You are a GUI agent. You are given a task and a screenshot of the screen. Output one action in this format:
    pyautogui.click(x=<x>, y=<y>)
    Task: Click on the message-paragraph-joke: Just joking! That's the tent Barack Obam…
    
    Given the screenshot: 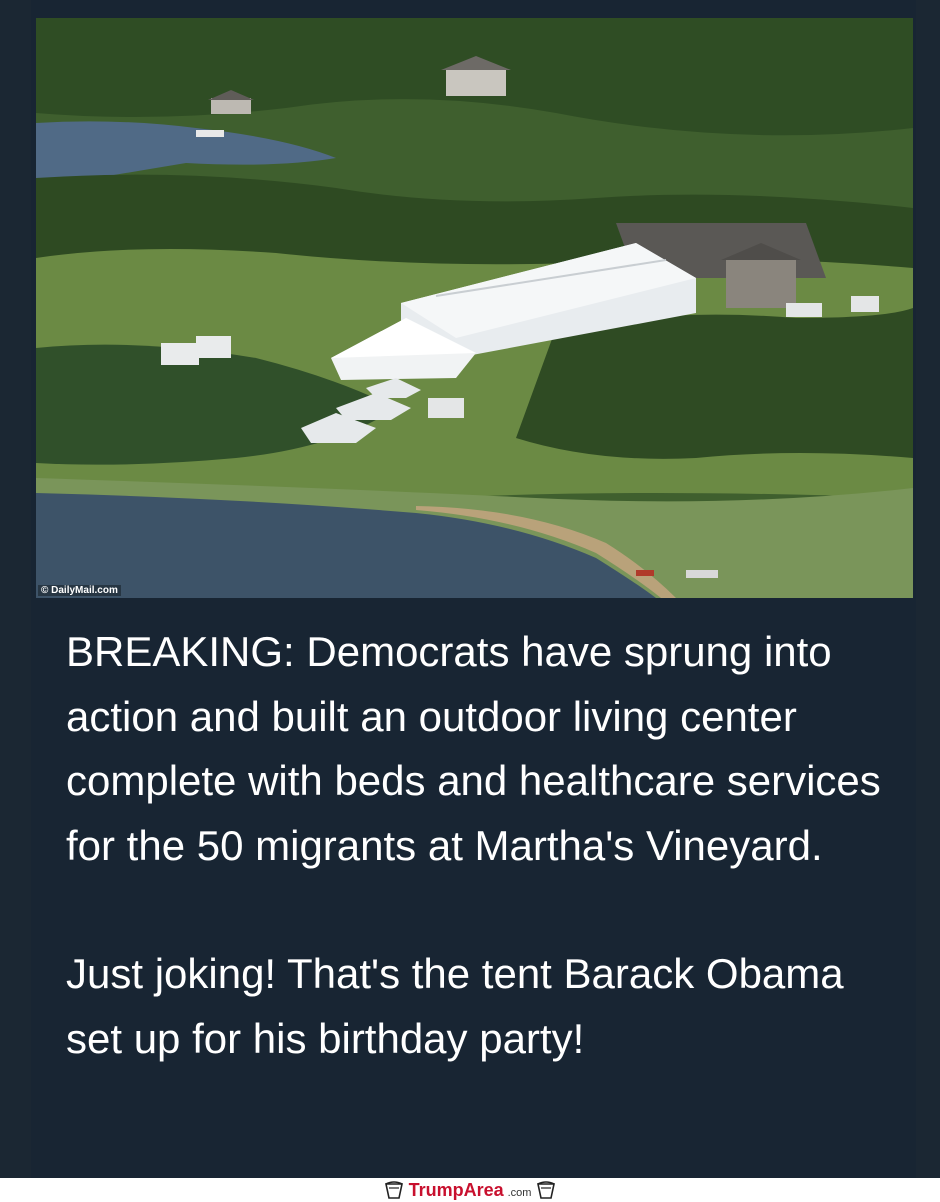 What is the action you would take?
    pyautogui.click(x=455, y=1006)
    